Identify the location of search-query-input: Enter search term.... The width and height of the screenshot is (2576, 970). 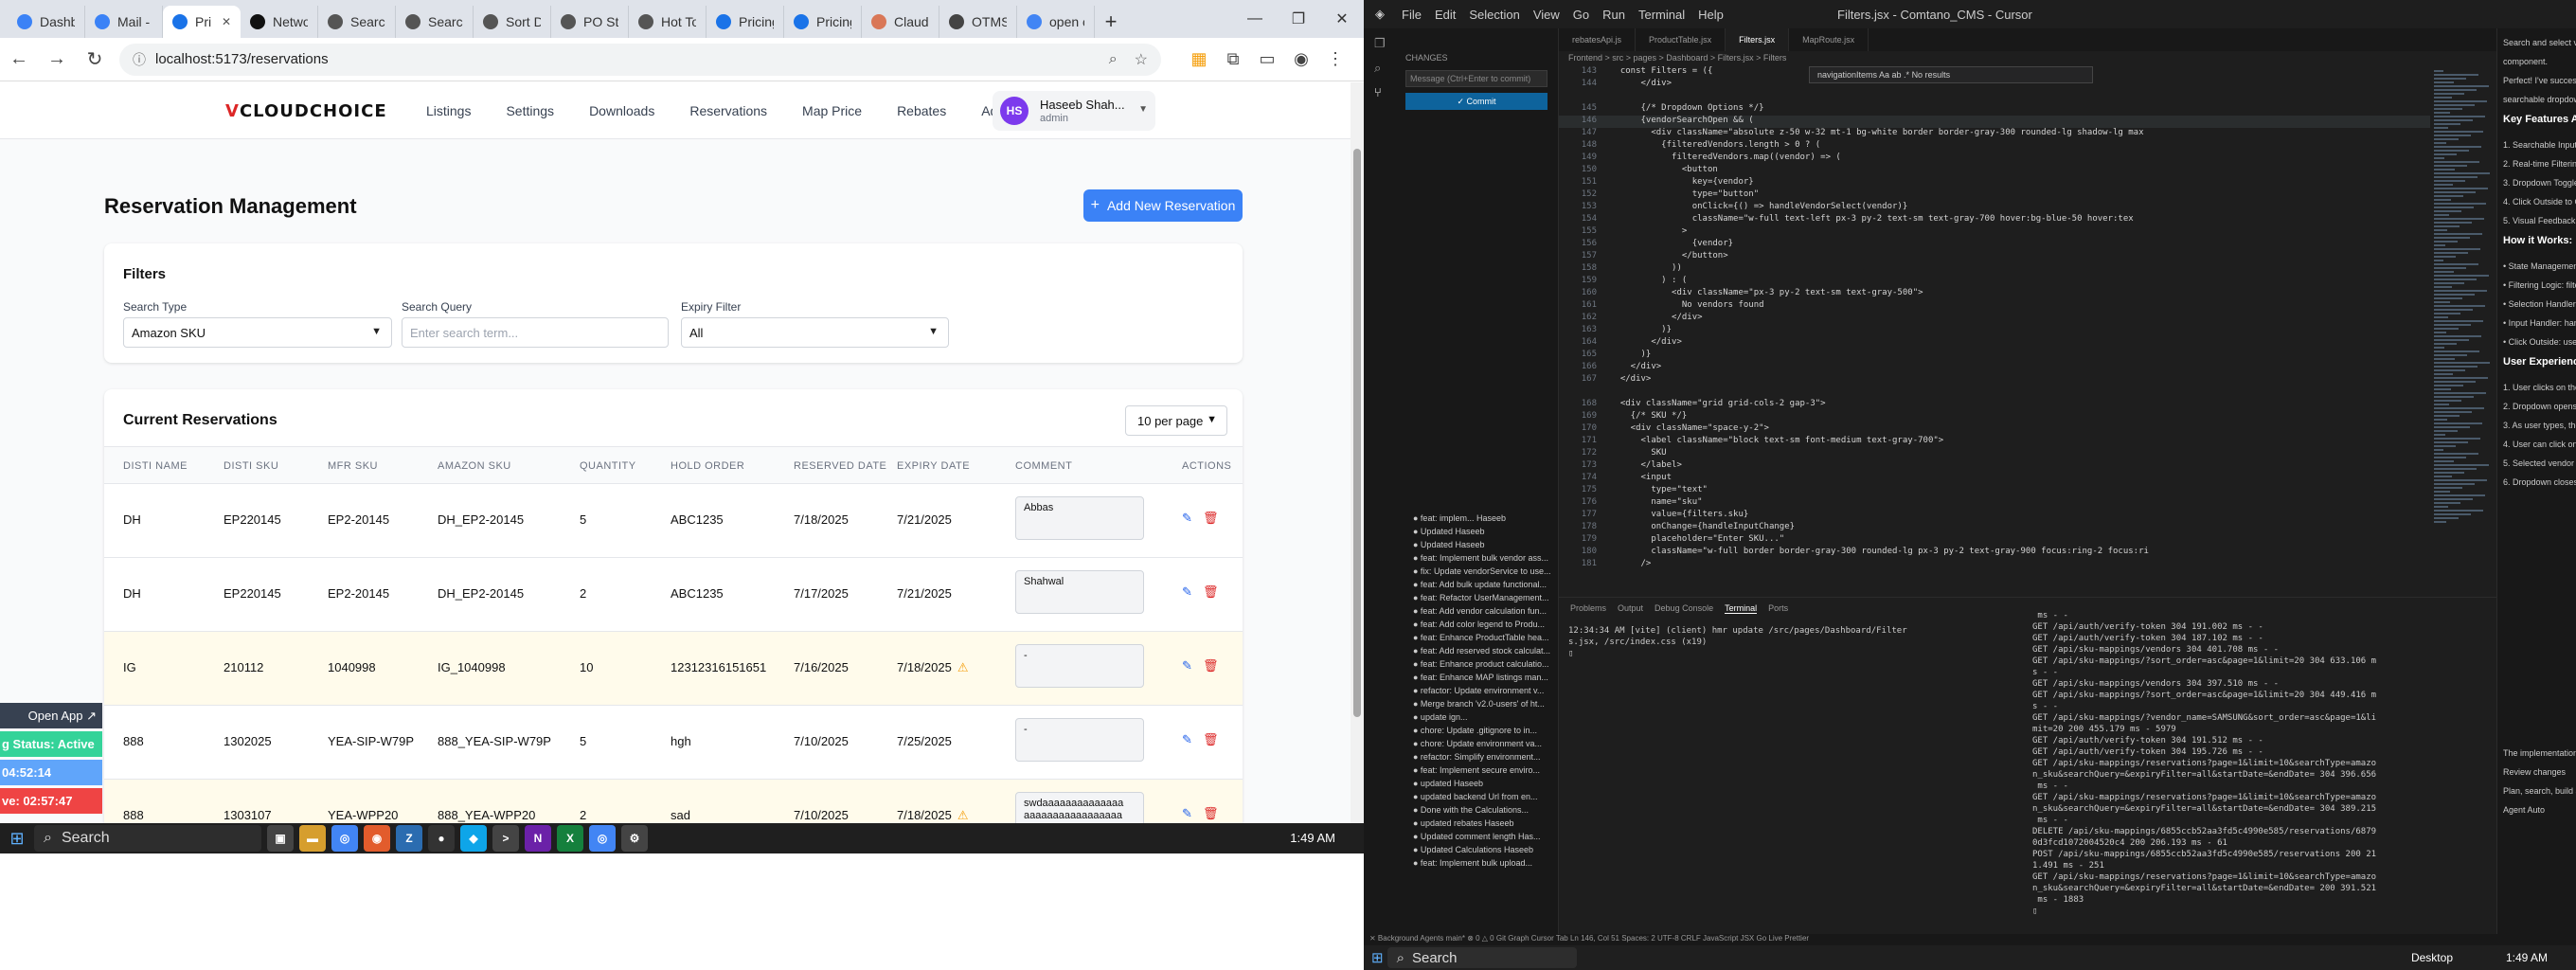
(535, 332).